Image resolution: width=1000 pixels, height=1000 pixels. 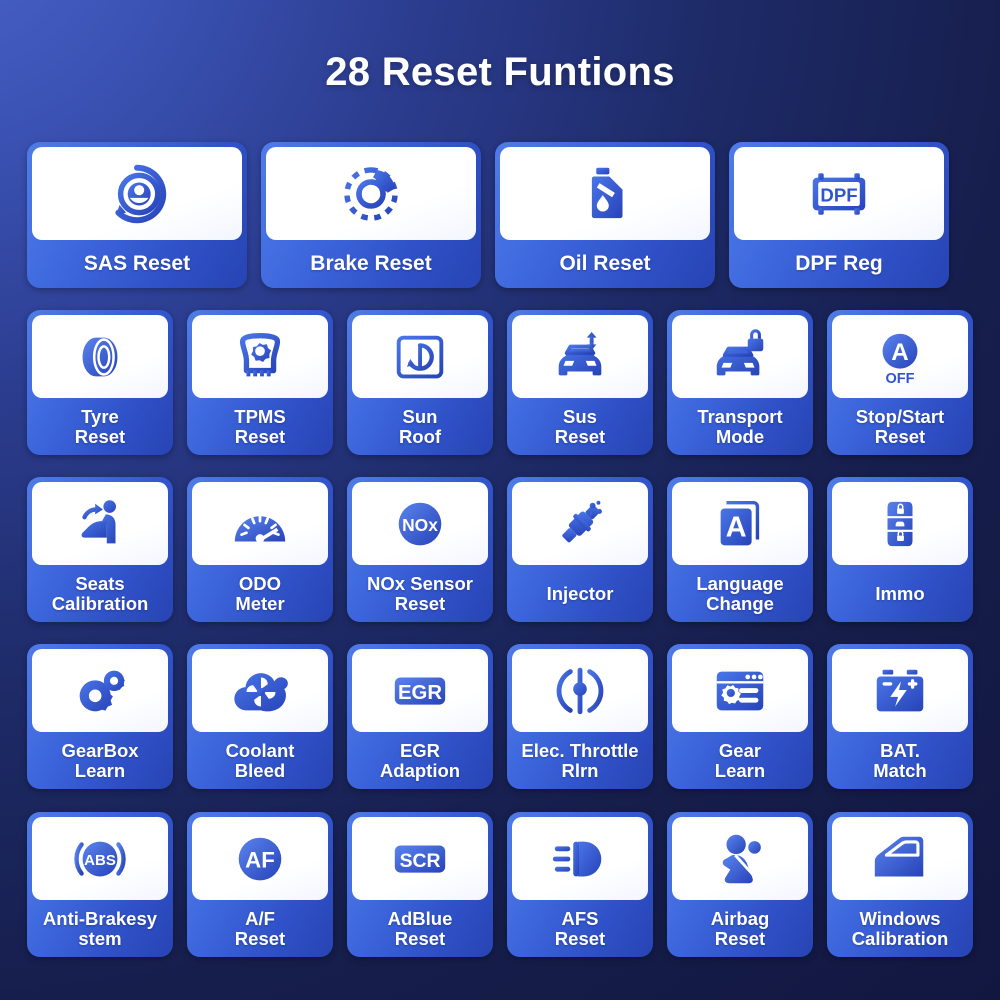 I want to click on function-card-egr-adaption: EGR EGR Adaption, so click(x=420, y=716).